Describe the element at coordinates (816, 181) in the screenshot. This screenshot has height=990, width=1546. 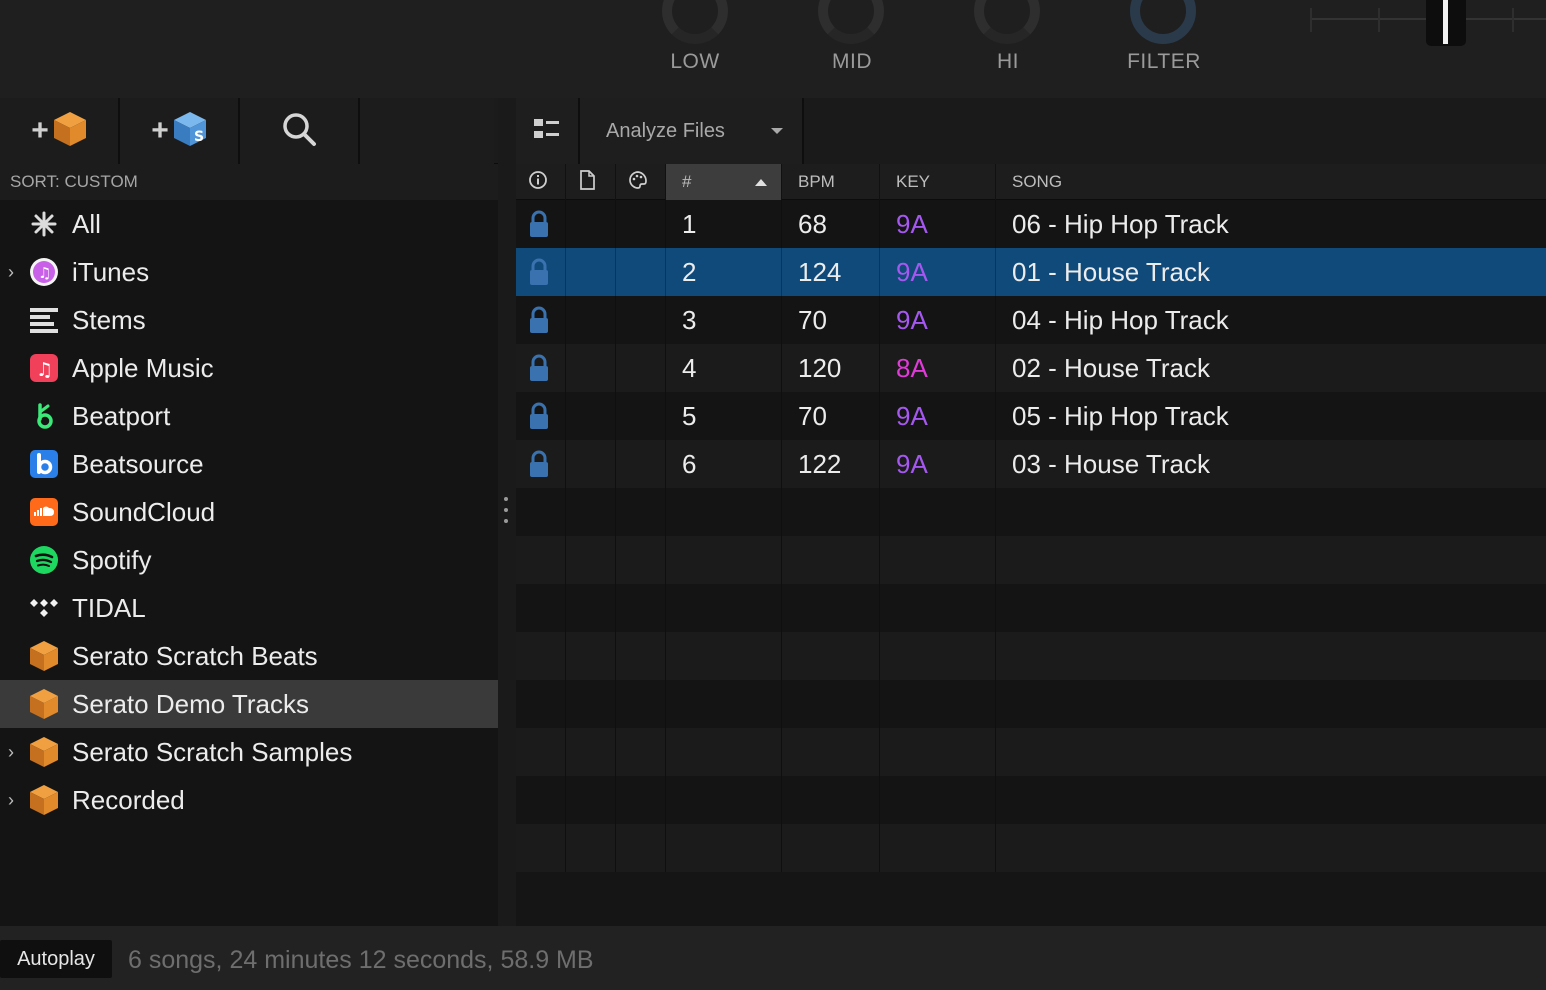
I see `column-header-bpm-label: BPM` at that location.